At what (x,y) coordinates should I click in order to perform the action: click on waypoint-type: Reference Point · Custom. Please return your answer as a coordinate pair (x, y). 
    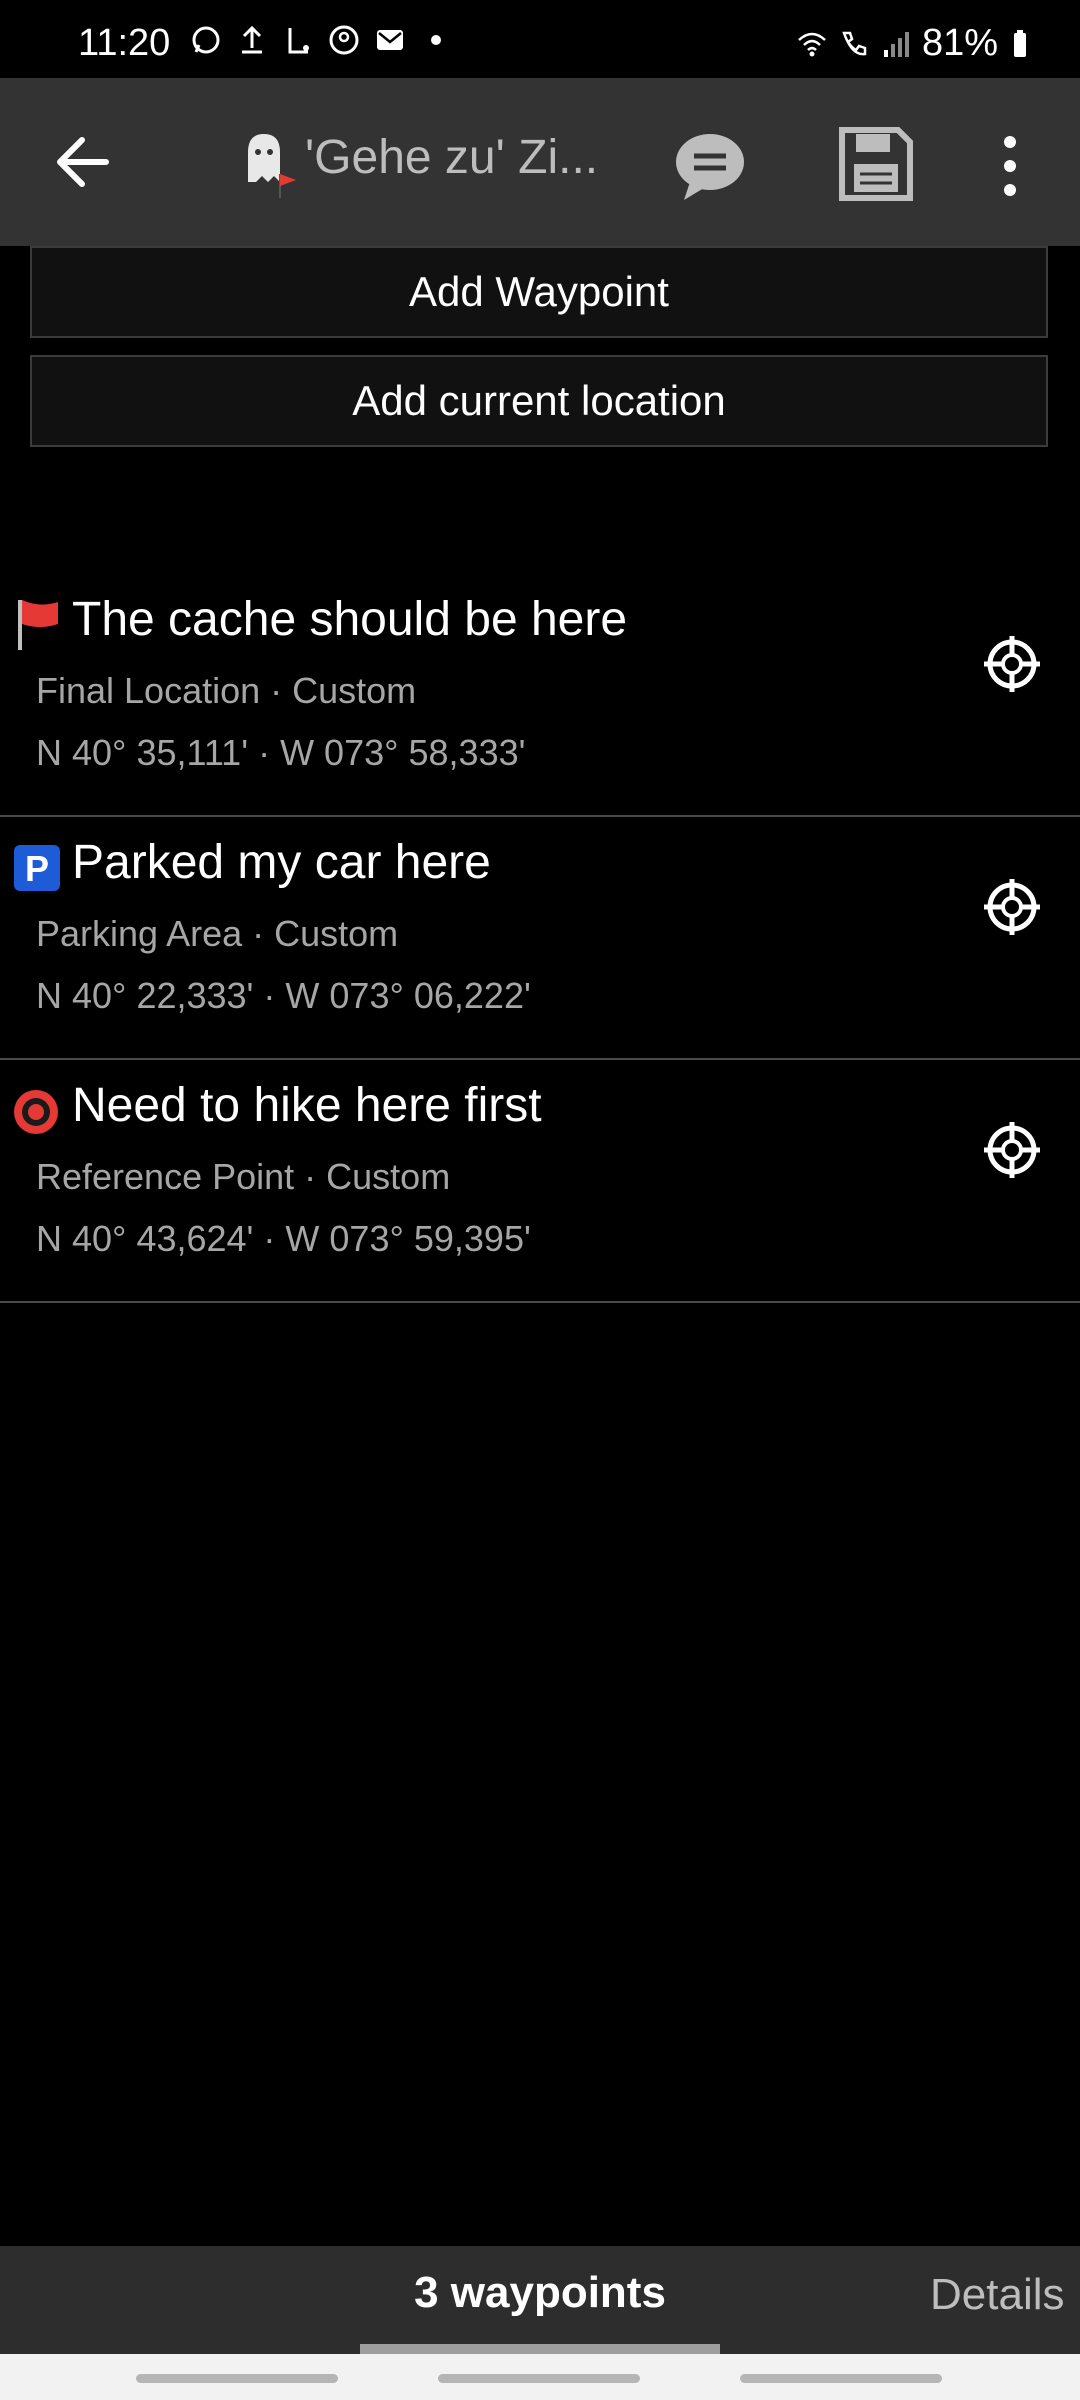
    Looking at the image, I should click on (243, 1176).